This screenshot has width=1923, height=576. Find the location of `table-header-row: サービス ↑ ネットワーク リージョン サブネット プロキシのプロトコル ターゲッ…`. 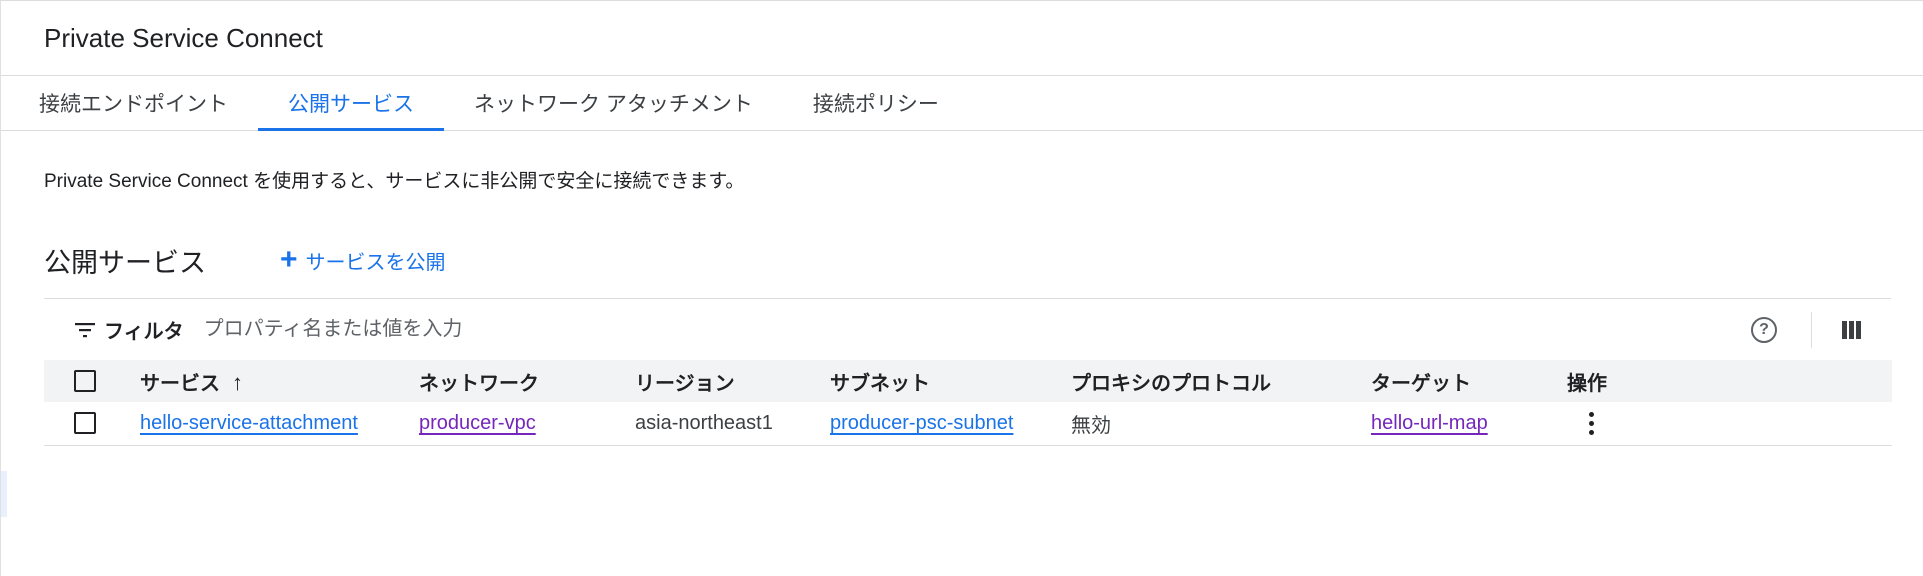

table-header-row: サービス ↑ ネットワーク リージョン サブネット プロキシのプロトコル ターゲッ… is located at coordinates (968, 381).